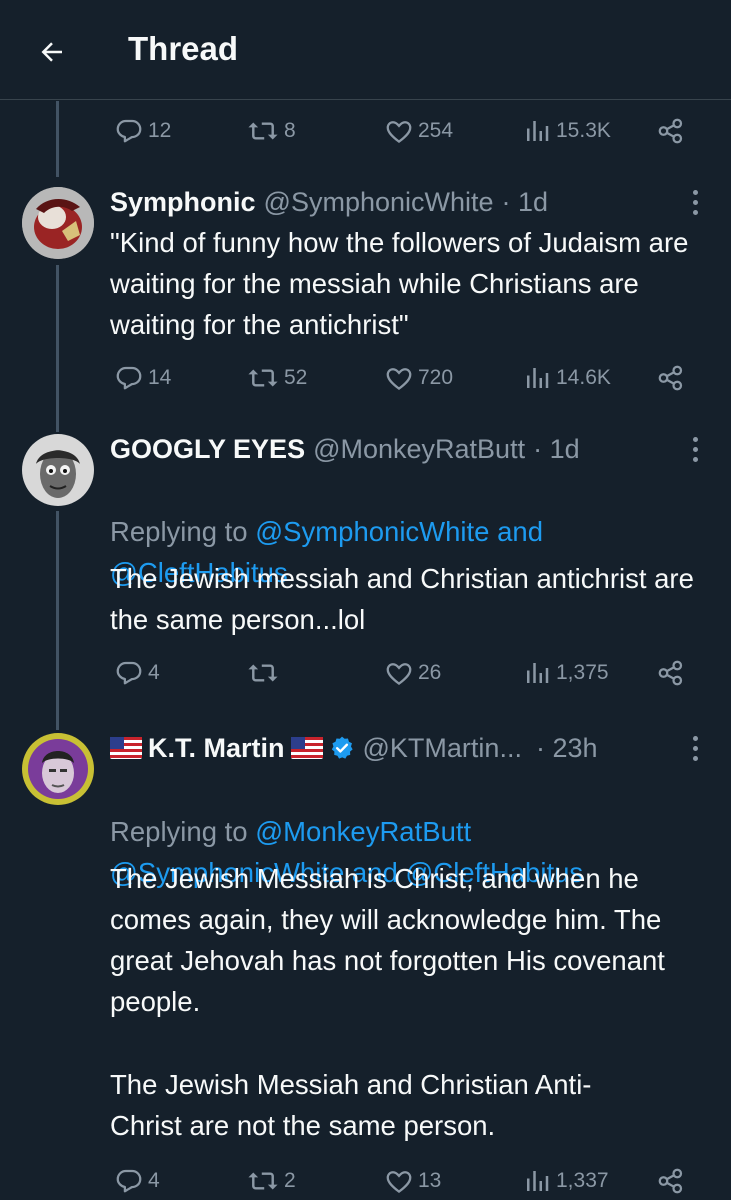  I want to click on views-button: 15.3K, so click(566, 131).